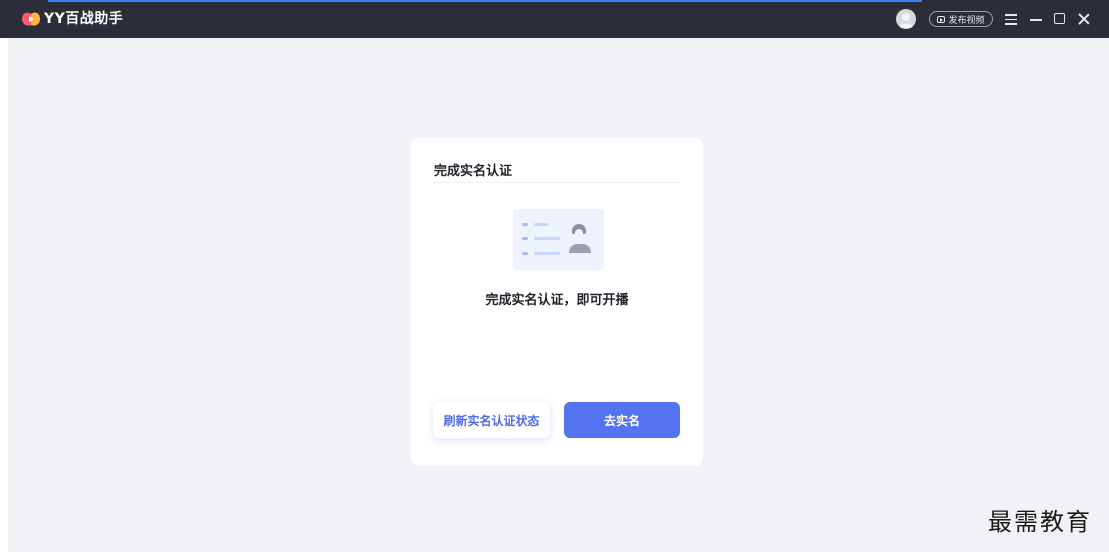  What do you see at coordinates (473, 171) in the screenshot?
I see `card-title: 完成实名认证` at bounding box center [473, 171].